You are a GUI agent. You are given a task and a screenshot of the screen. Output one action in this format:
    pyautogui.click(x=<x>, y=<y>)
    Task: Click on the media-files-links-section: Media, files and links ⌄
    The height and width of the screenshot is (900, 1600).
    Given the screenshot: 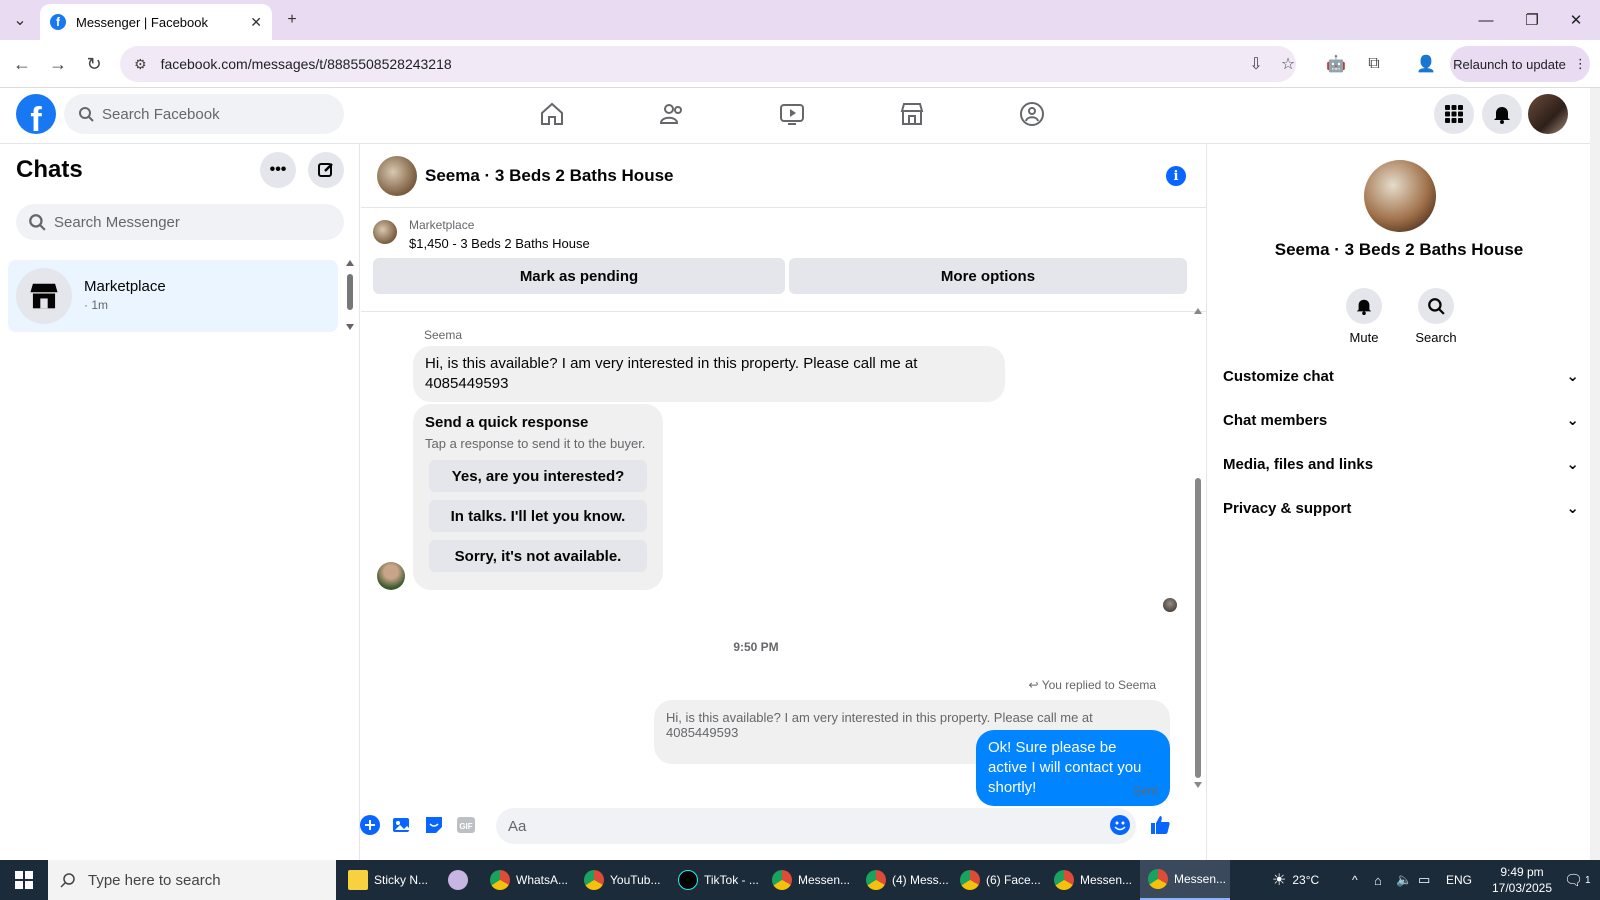 What is the action you would take?
    pyautogui.click(x=1401, y=464)
    